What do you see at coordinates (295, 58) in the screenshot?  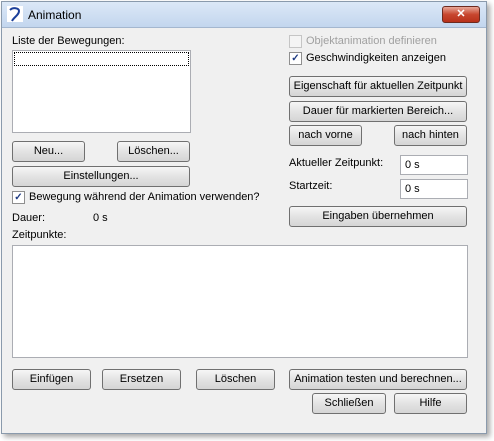 I see `show-speeds-checkbox: ✓` at bounding box center [295, 58].